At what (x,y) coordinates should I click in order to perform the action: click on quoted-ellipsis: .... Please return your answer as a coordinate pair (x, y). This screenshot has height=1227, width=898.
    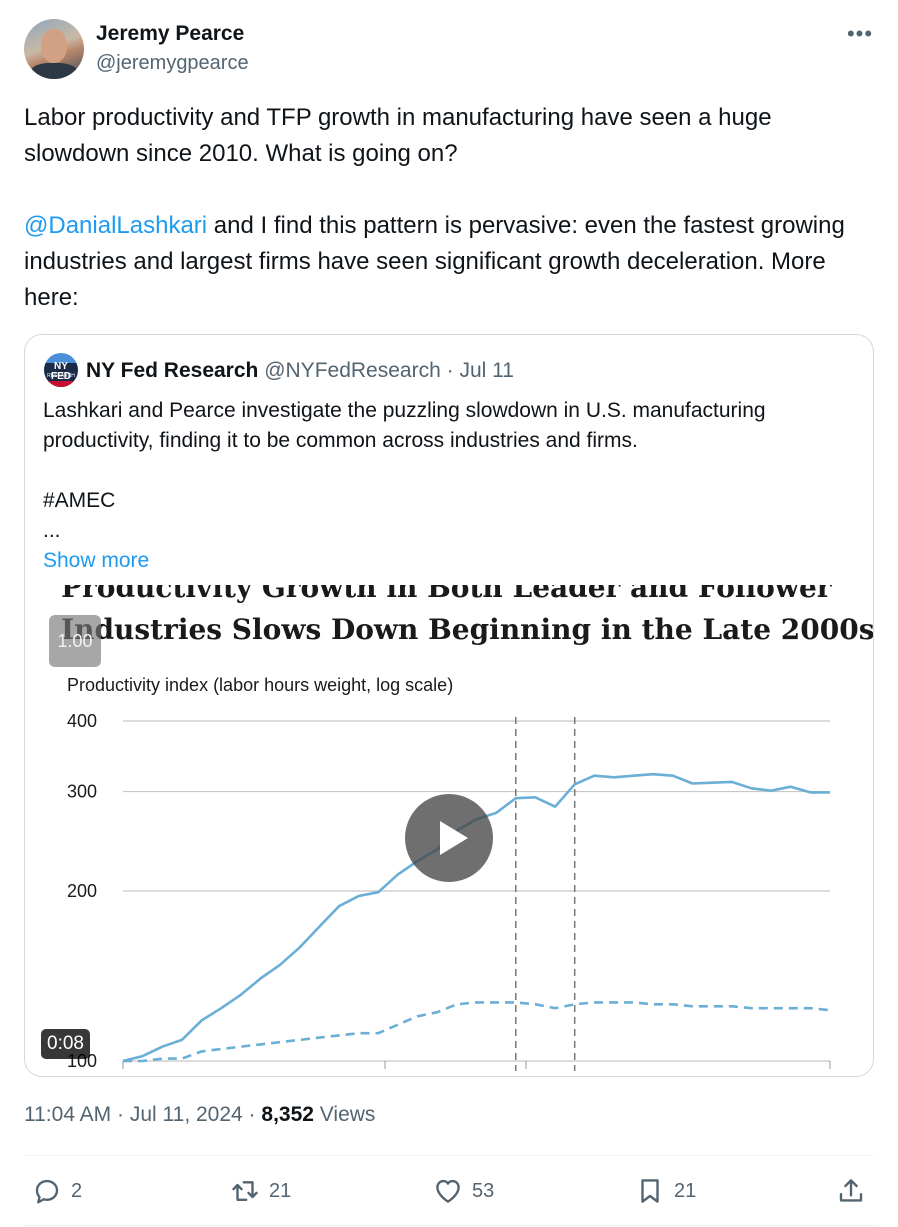
    Looking at the image, I should click on (52, 530).